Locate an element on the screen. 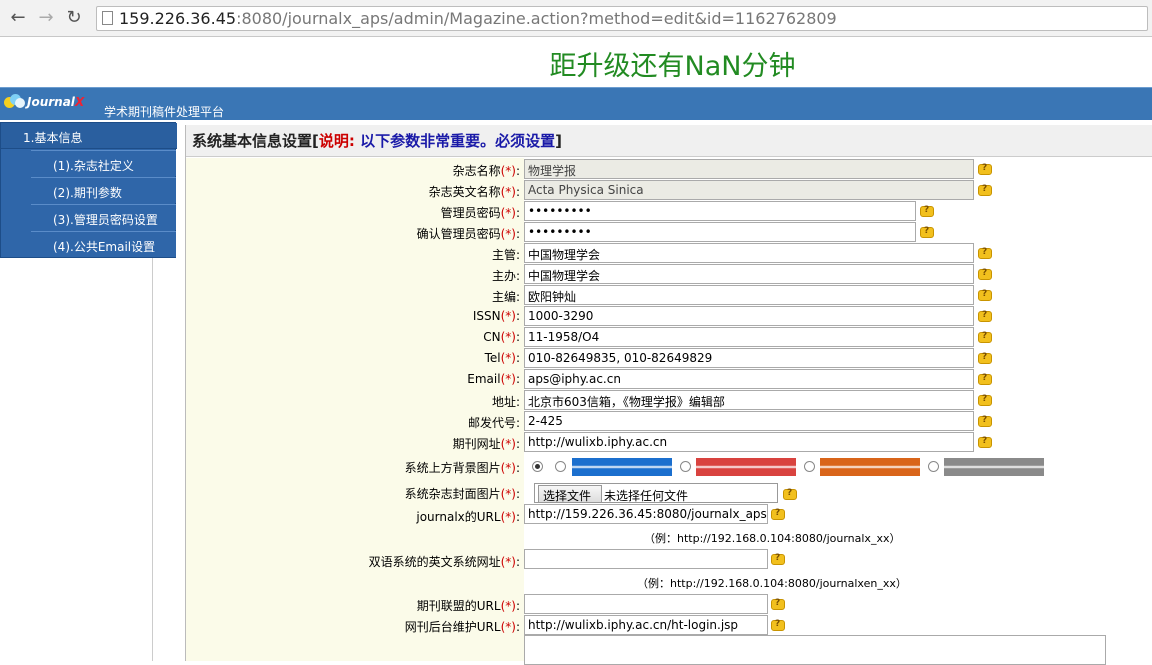 The image size is (1152, 665). editor-in-chief-label: 主编: is located at coordinates (360, 296).